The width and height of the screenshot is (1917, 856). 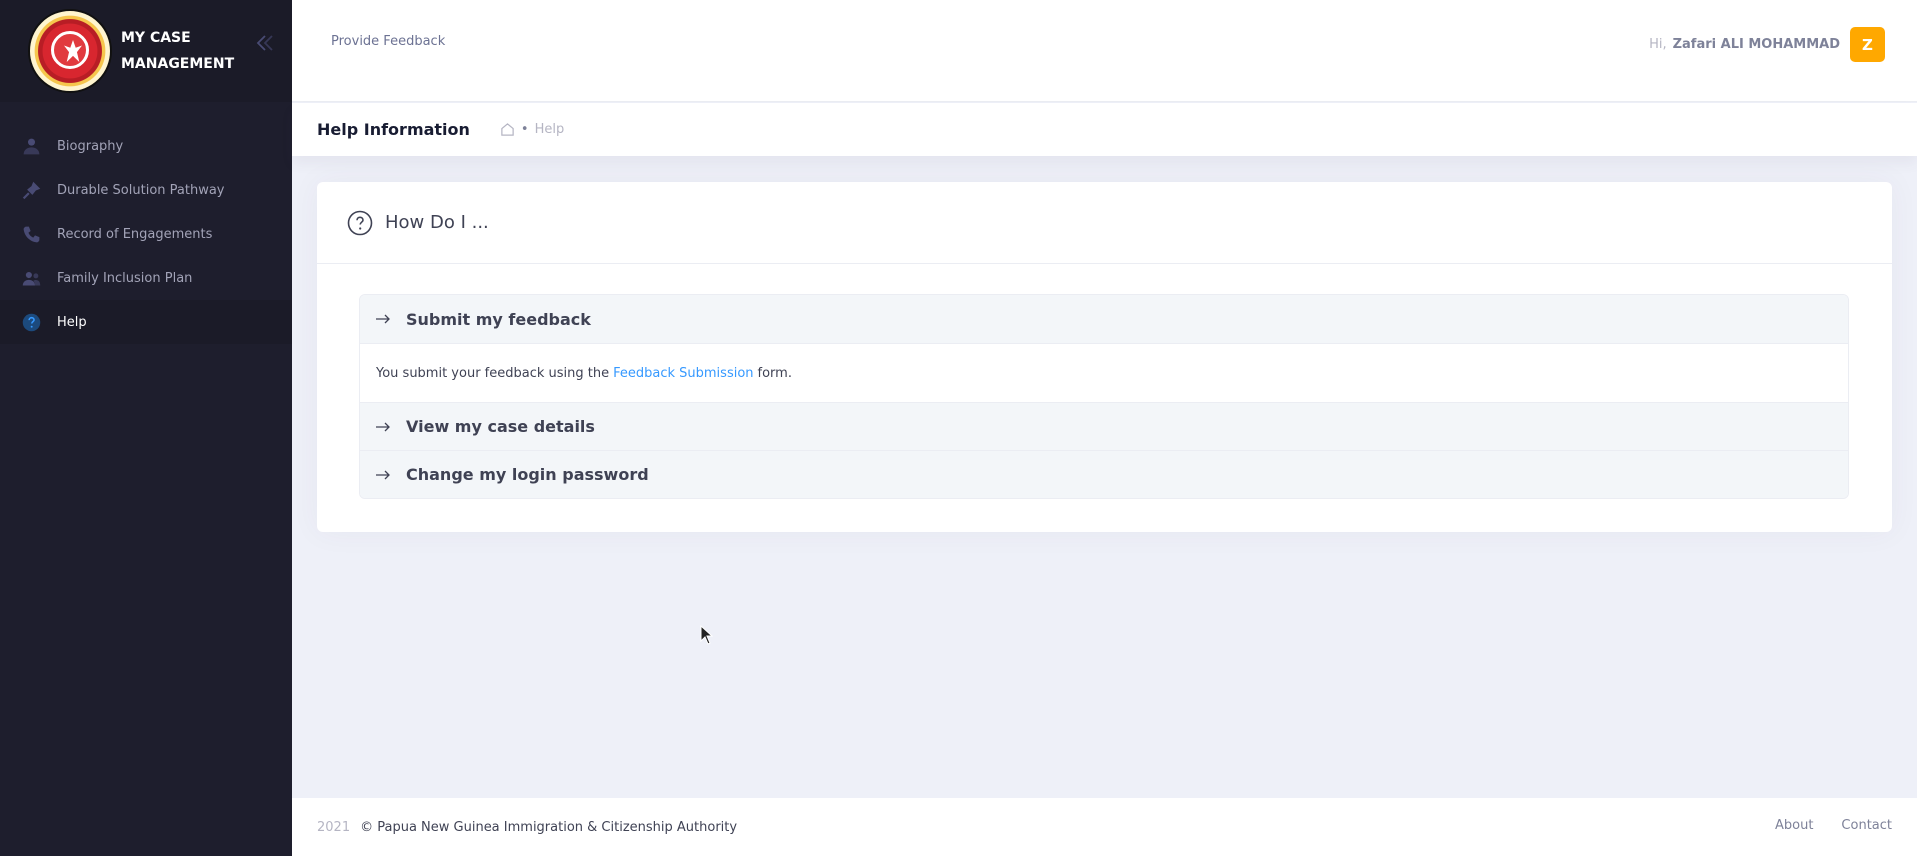 What do you see at coordinates (774, 373) in the screenshot?
I see `accordion-body-text-end: form.` at bounding box center [774, 373].